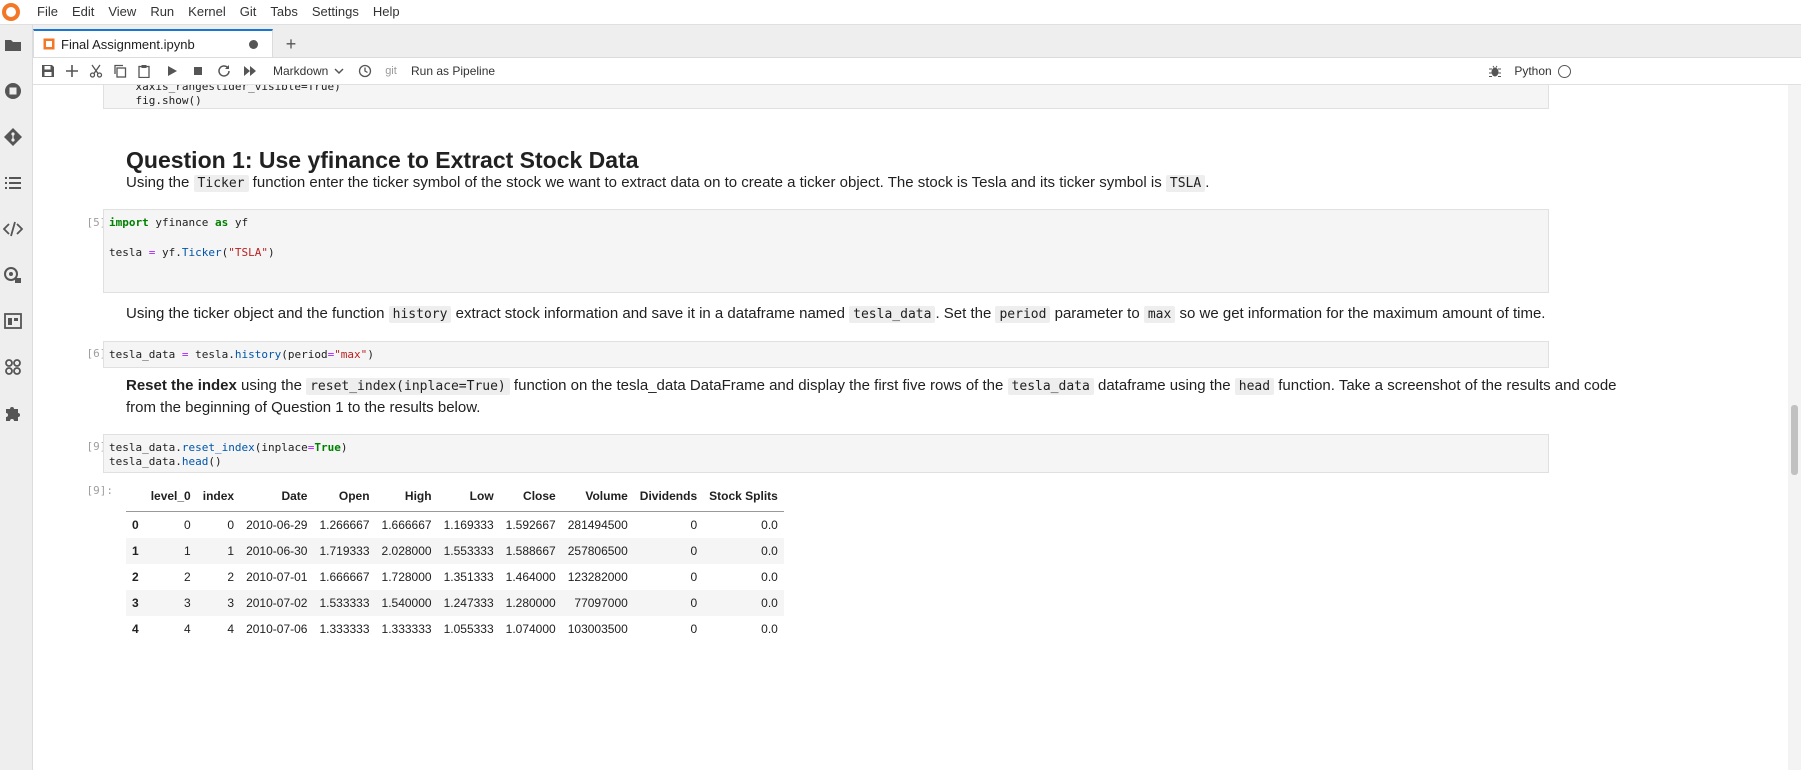 The image size is (1801, 770). I want to click on kernel-name-button: Python, so click(1533, 71).